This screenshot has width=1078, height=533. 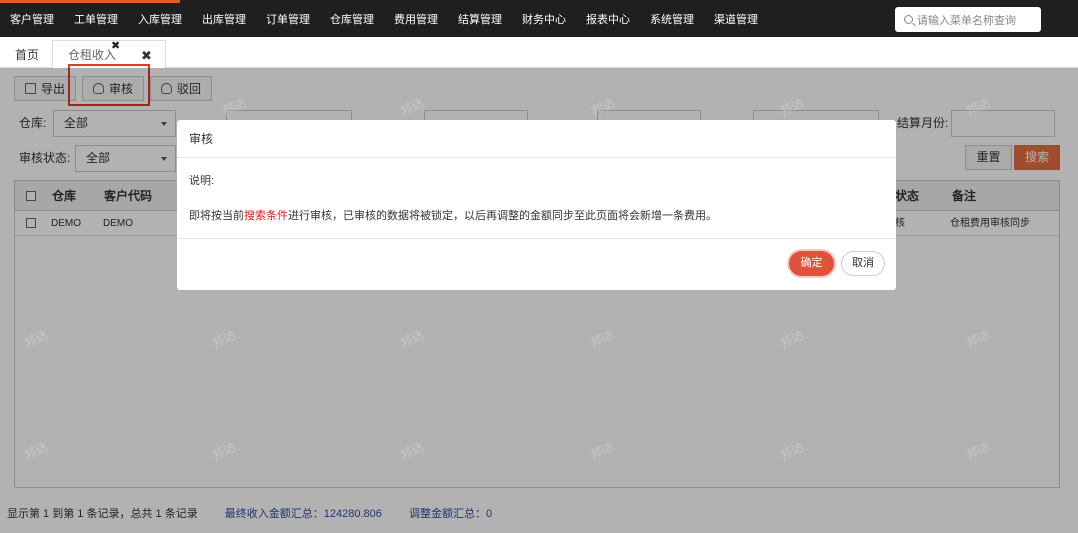 What do you see at coordinates (416, 20) in the screenshot?
I see `menu-item-fees: 费用管理` at bounding box center [416, 20].